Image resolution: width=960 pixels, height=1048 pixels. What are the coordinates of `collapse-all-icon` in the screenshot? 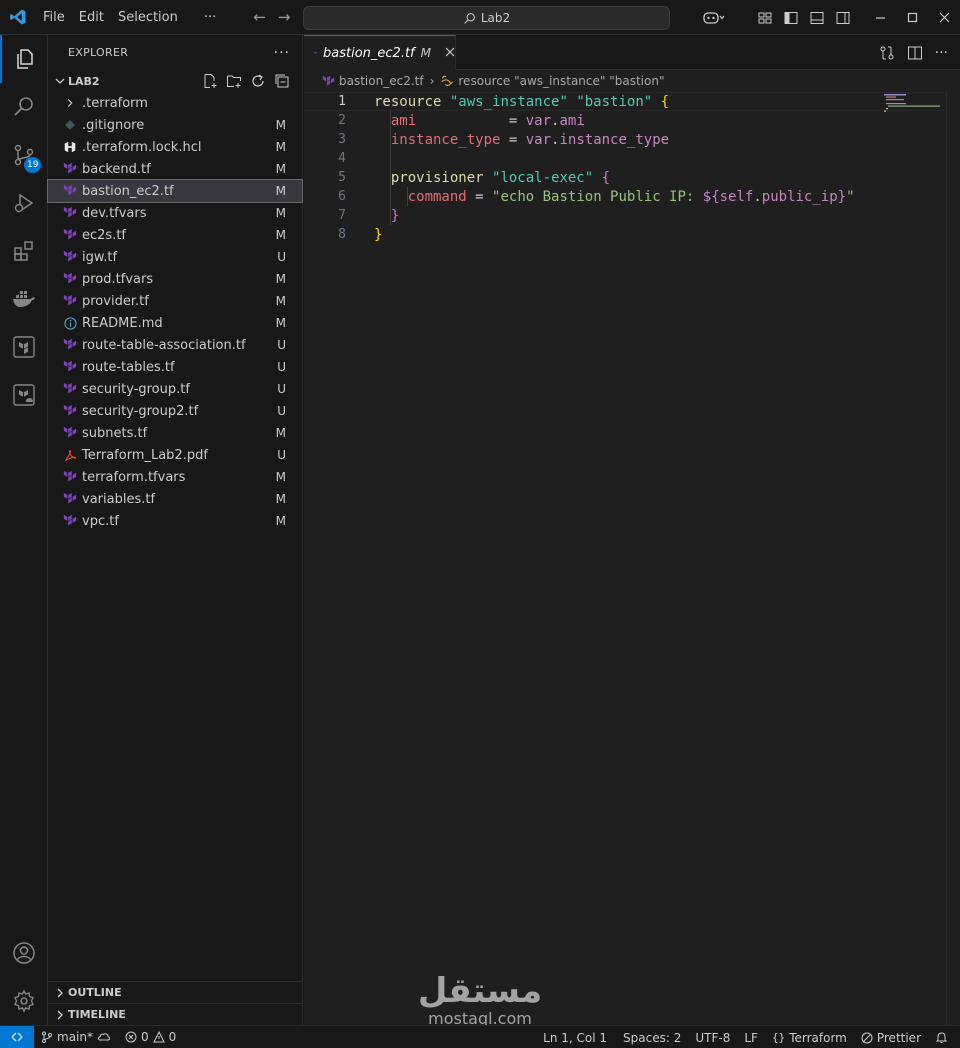 It's located at (282, 81).